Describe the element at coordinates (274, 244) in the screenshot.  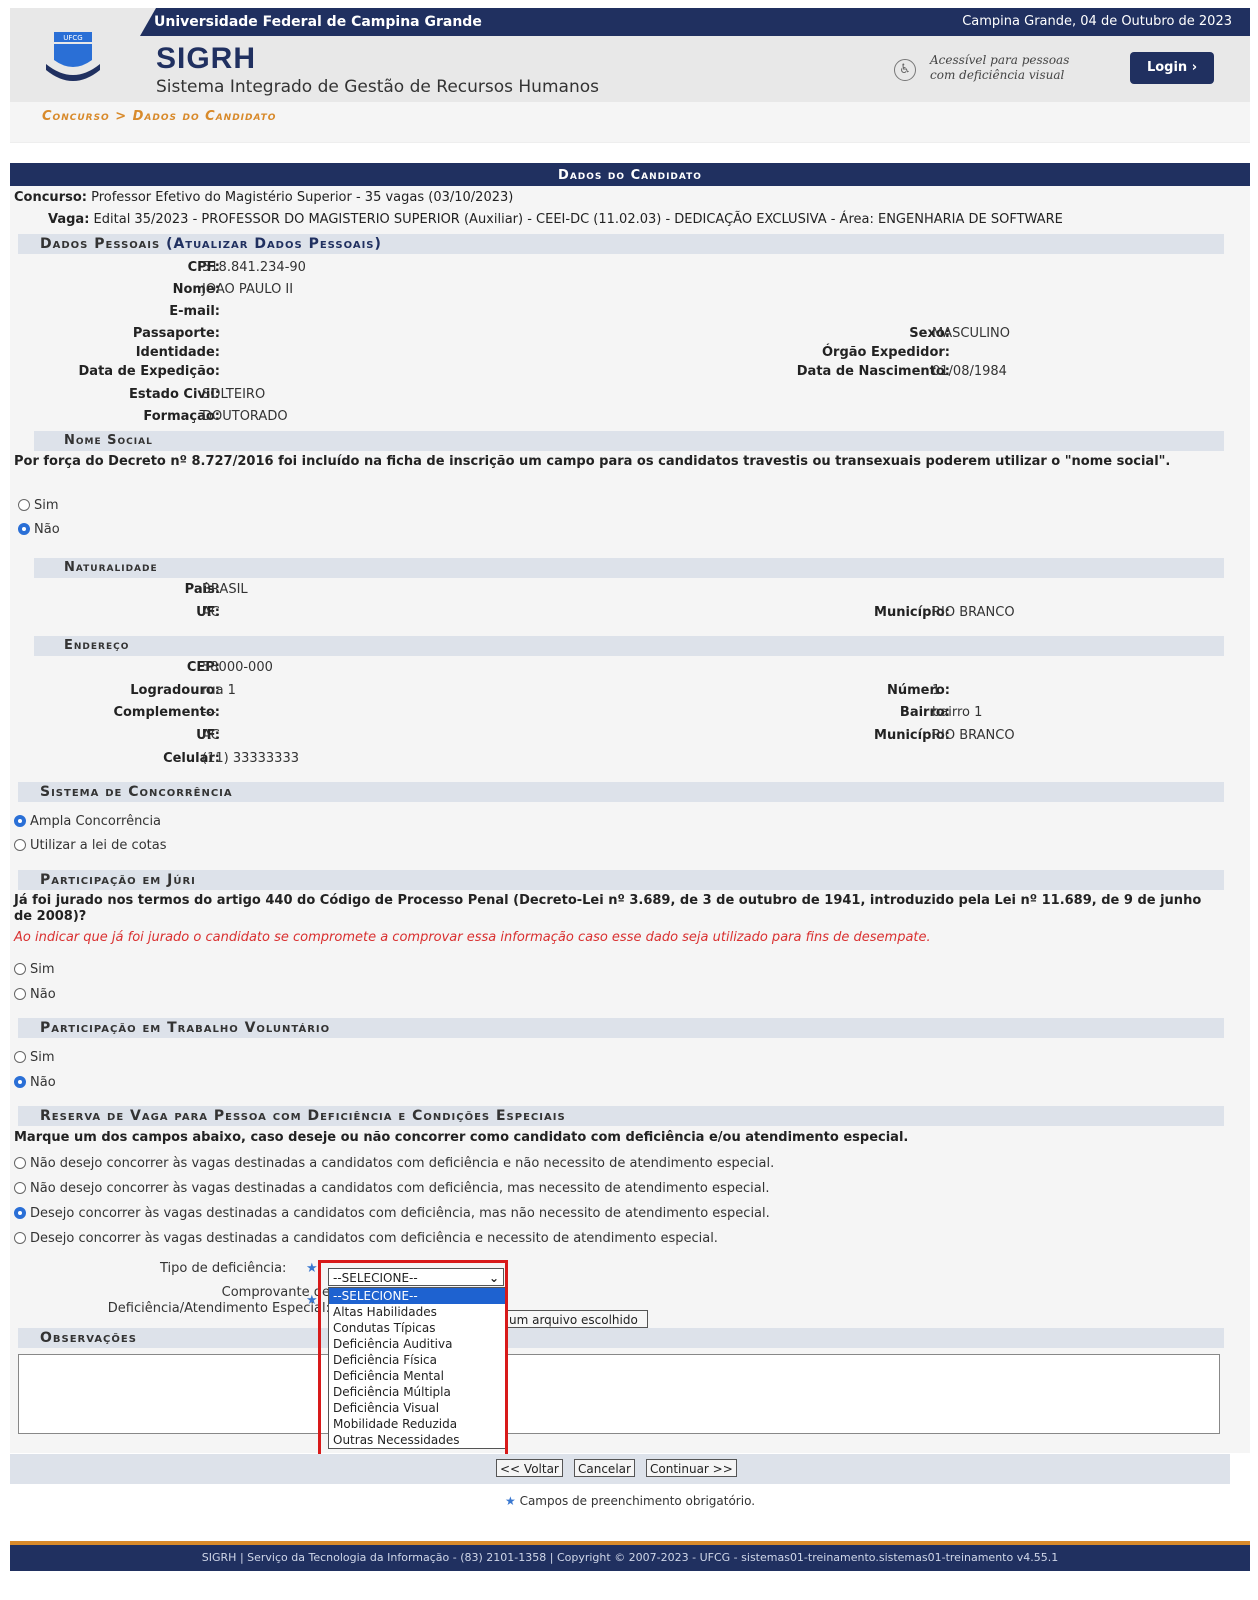
I see `update-personal-data-link: (Atualizar Dados Pessoais)` at that location.